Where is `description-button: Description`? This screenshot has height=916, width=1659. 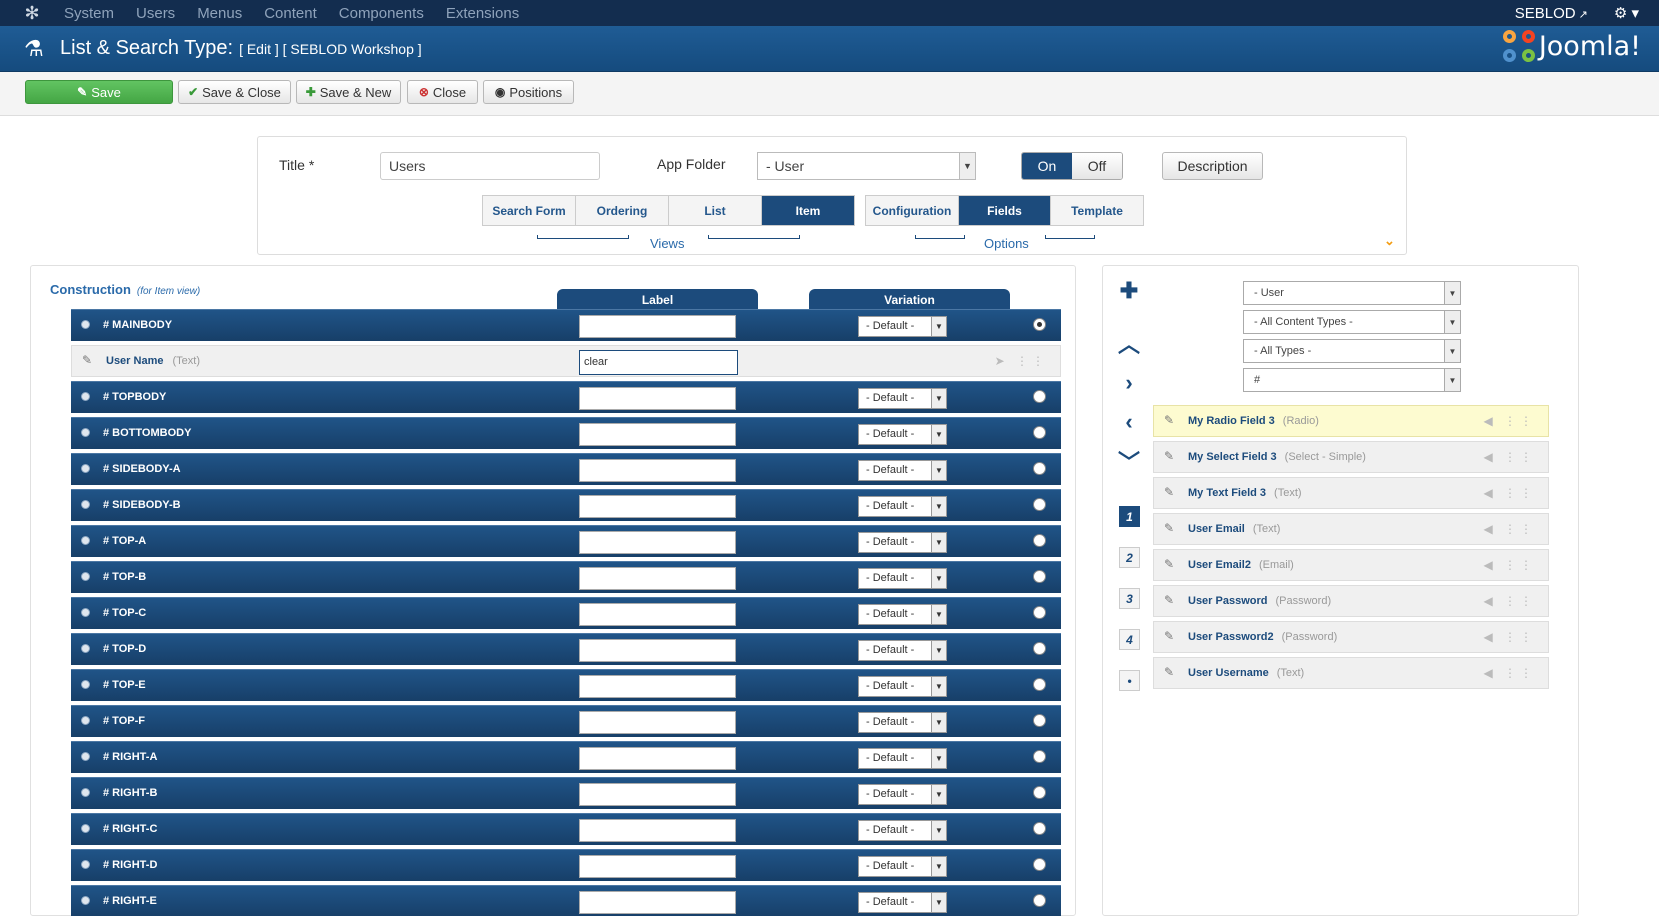 description-button: Description is located at coordinates (1212, 166).